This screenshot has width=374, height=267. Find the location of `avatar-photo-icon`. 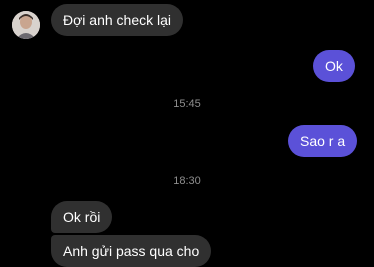

avatar-photo-icon is located at coordinates (26, 25).